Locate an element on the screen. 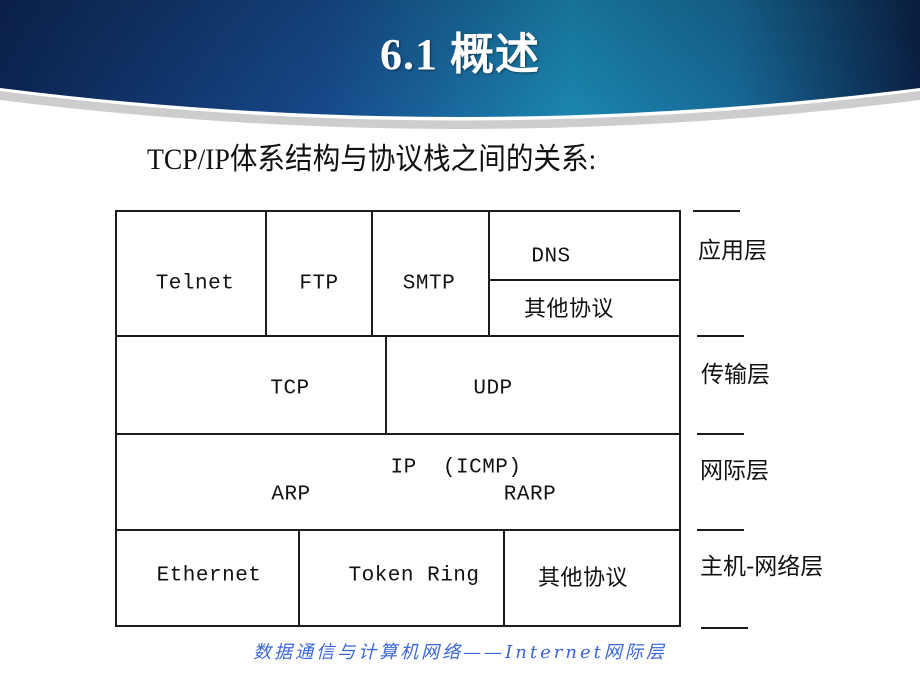 This screenshot has height=690, width=920. cell-token-ring: Token Ring is located at coordinates (414, 576).